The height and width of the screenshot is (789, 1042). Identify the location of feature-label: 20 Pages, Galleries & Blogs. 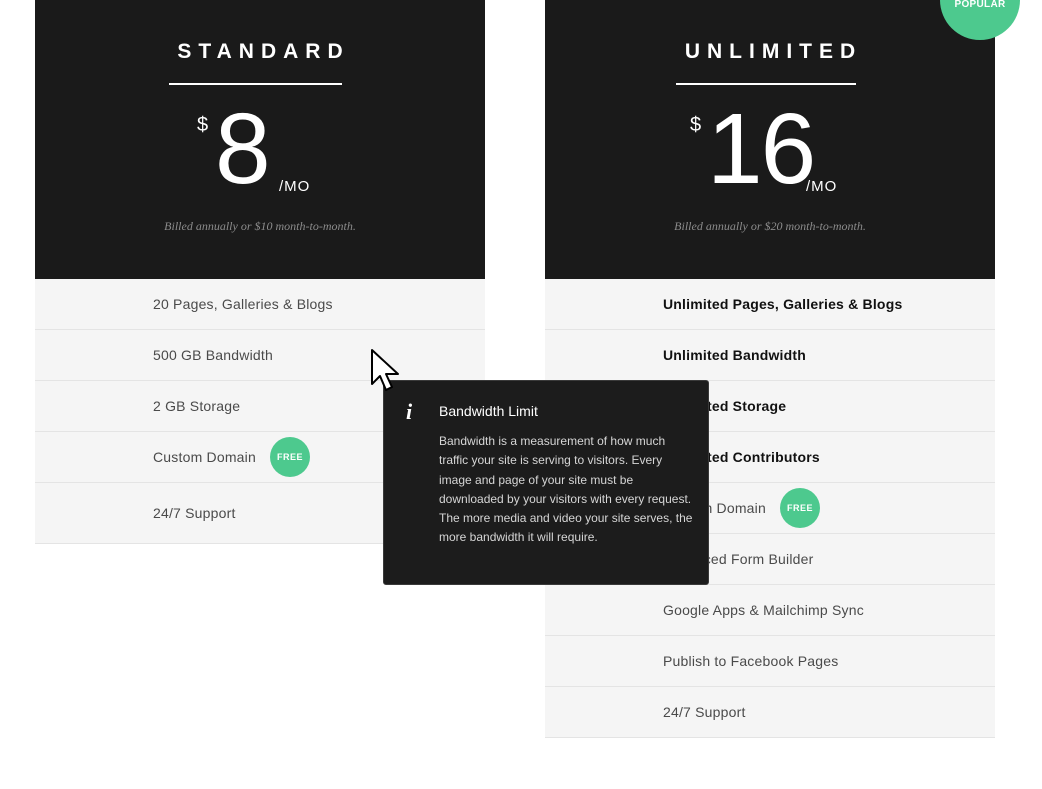
(243, 304).